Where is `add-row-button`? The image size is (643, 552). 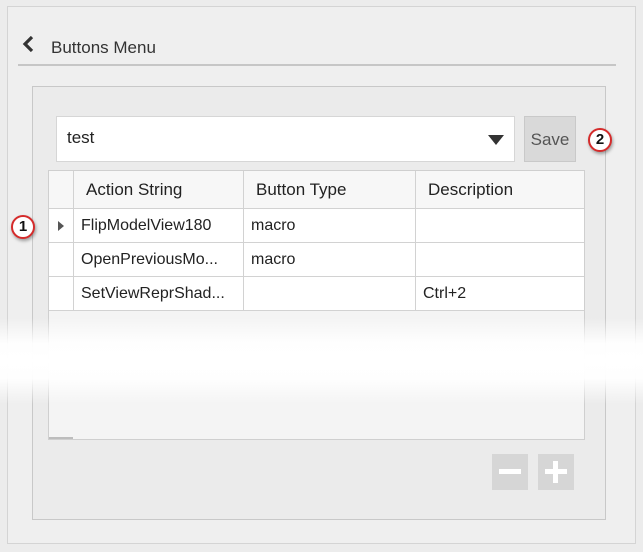 add-row-button is located at coordinates (556, 472).